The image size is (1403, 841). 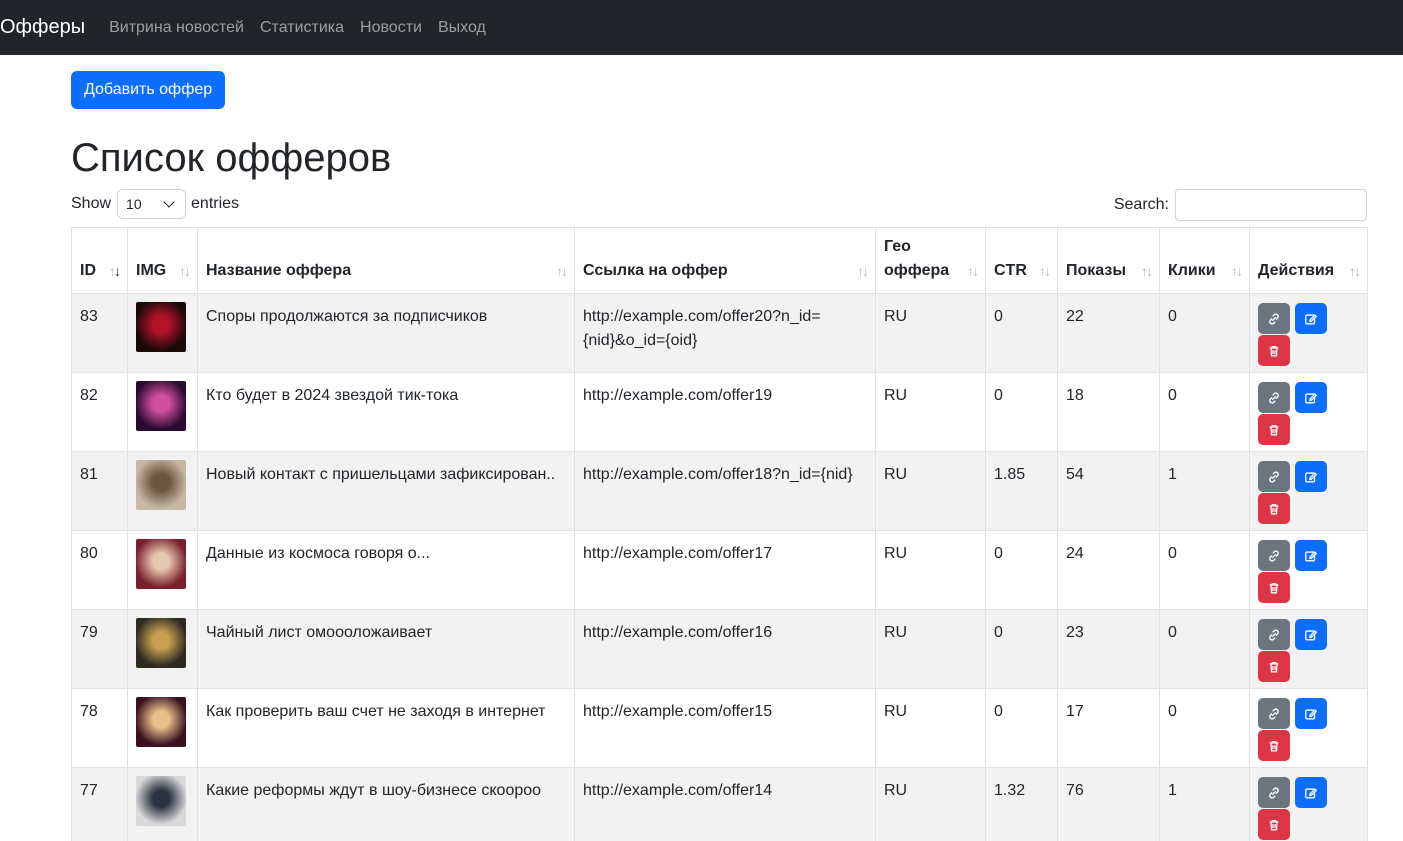 What do you see at coordinates (917, 258) in the screenshot?
I see `col-header-label: Гео оффера` at bounding box center [917, 258].